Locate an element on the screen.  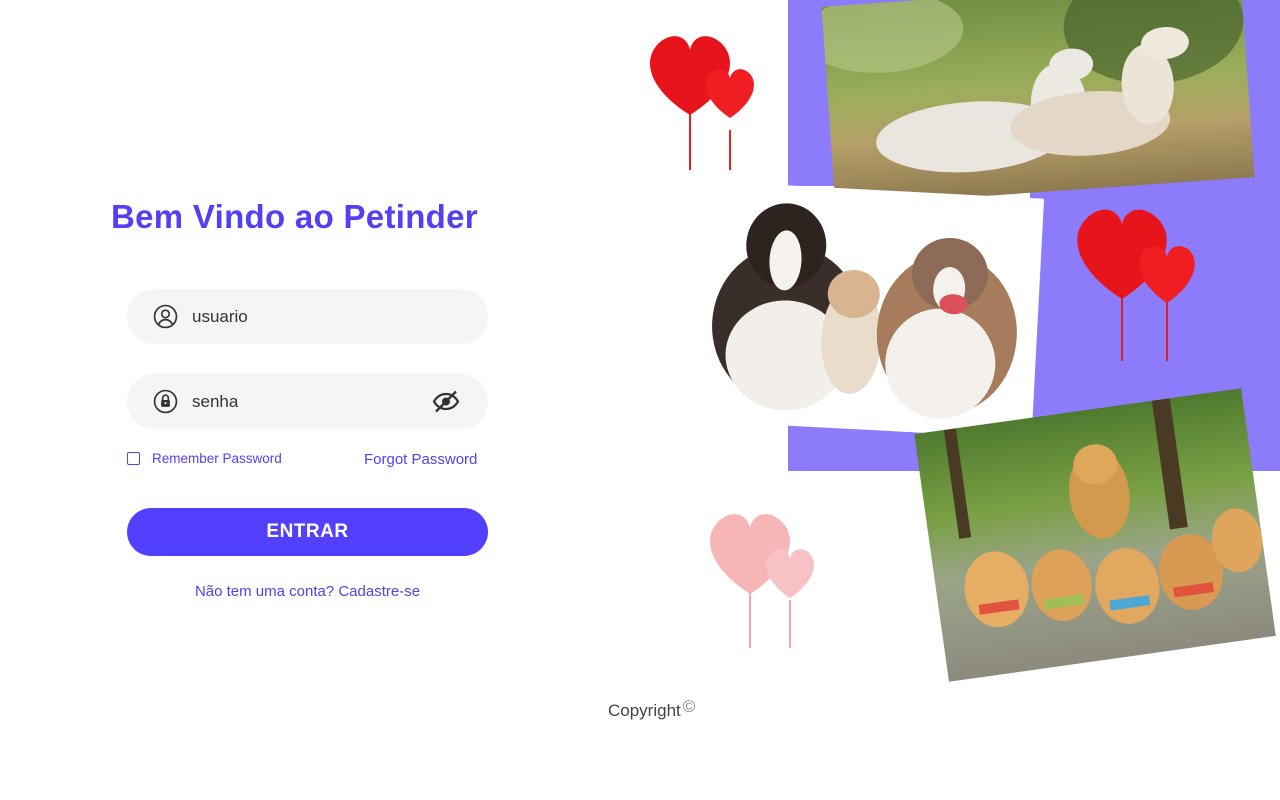
copyright-footer: Copyright © is located at coordinates (651, 709).